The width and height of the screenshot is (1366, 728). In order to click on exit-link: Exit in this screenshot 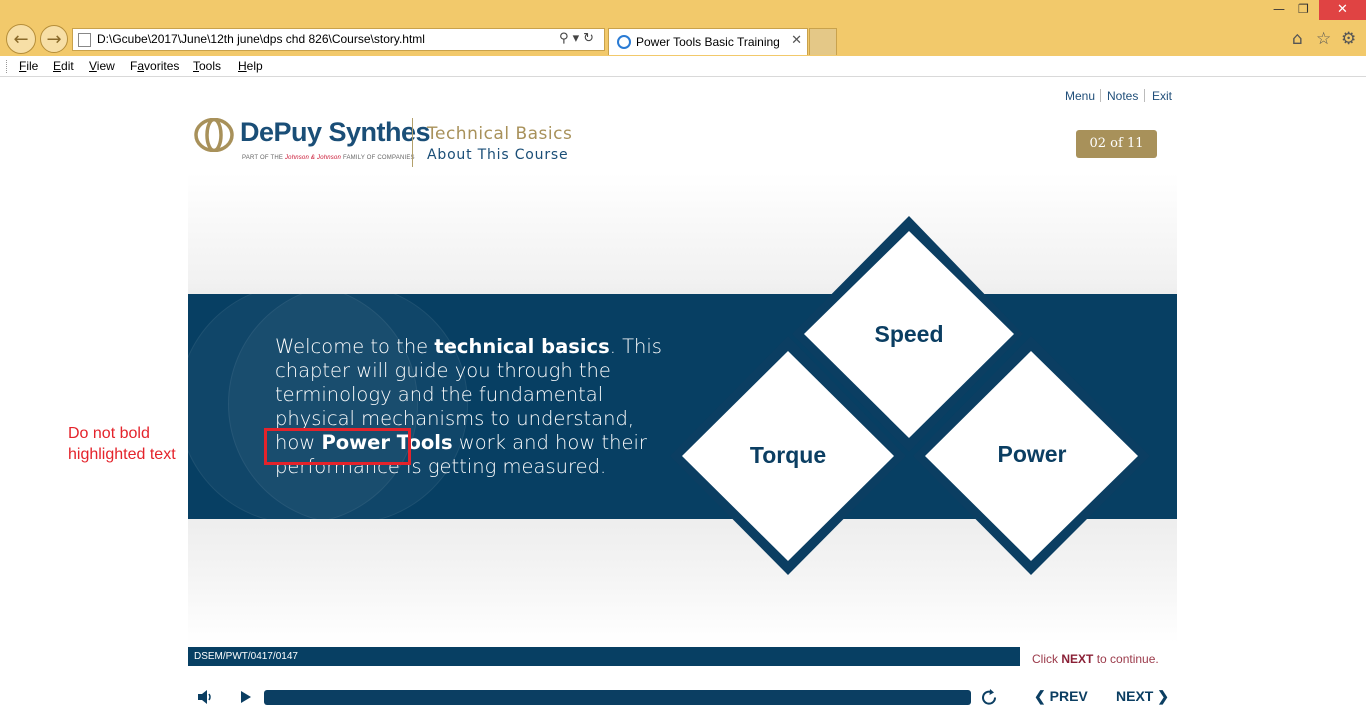, I will do `click(1162, 96)`.